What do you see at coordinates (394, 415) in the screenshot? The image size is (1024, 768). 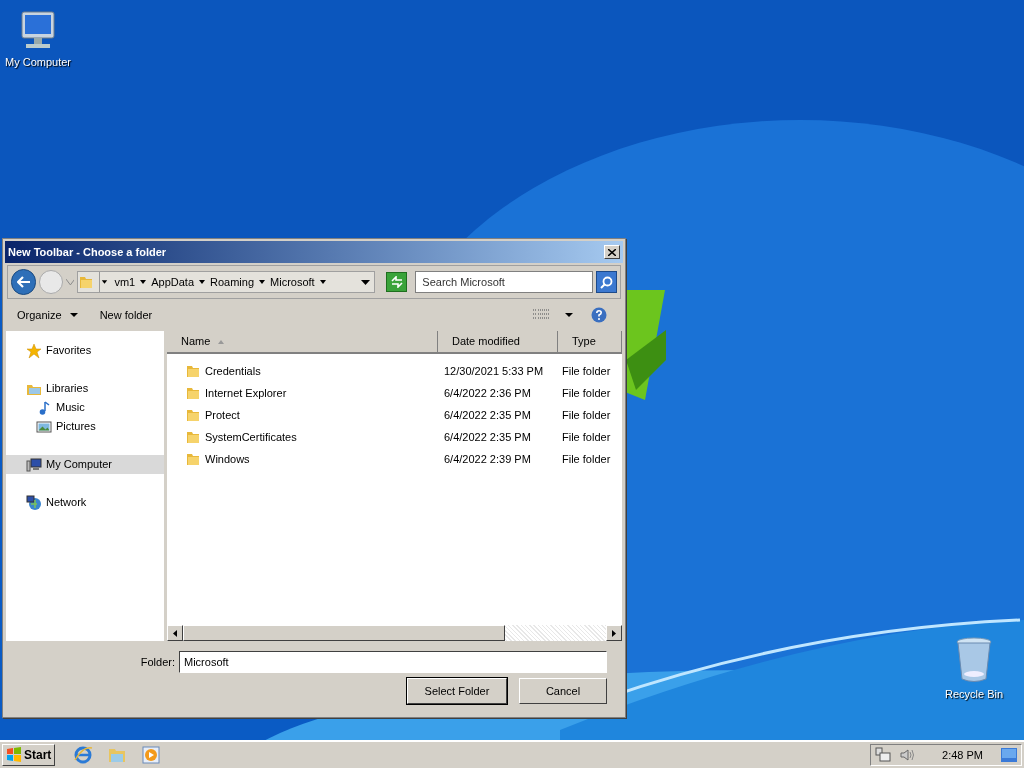 I see `file-row: Protect 6/4/2022 2:35 PM File folder` at bounding box center [394, 415].